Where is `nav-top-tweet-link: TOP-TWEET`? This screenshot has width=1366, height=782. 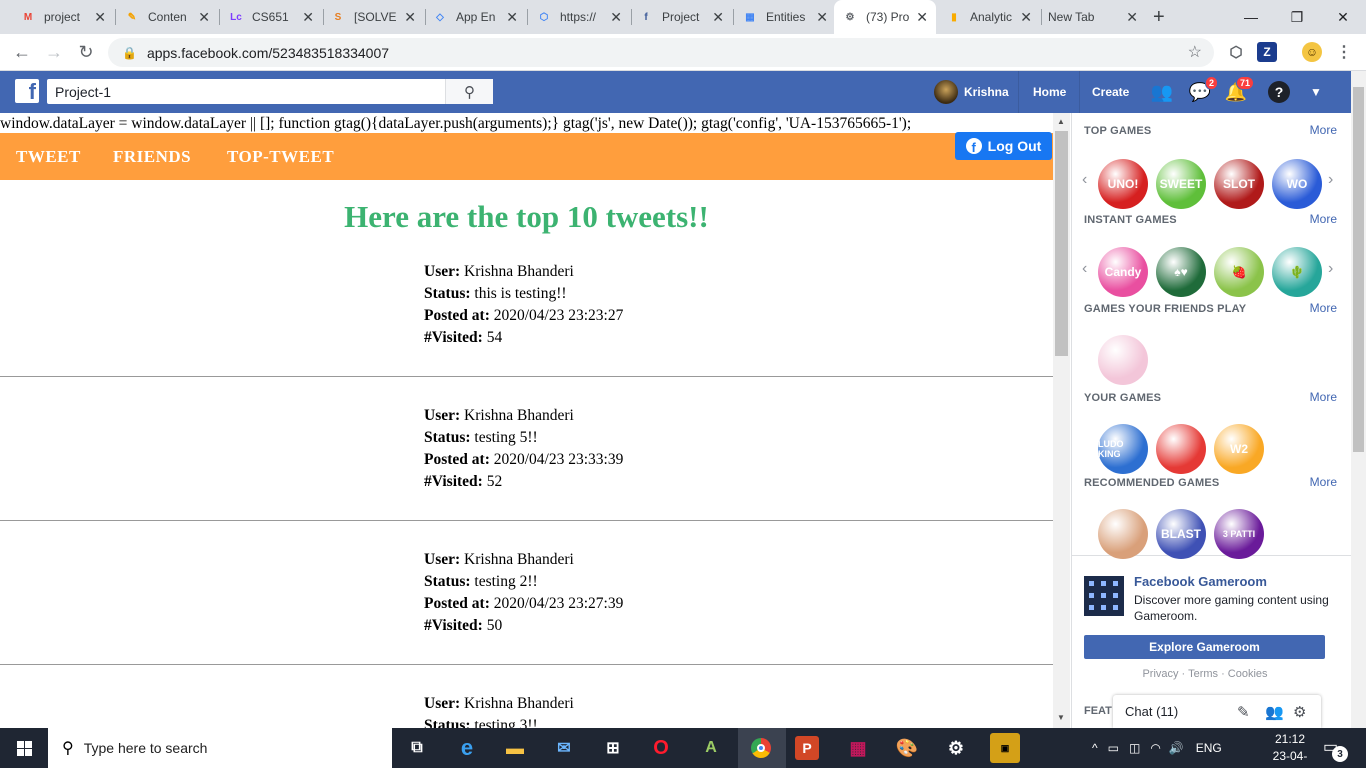 nav-top-tweet-link: TOP-TWEET is located at coordinates (280, 157).